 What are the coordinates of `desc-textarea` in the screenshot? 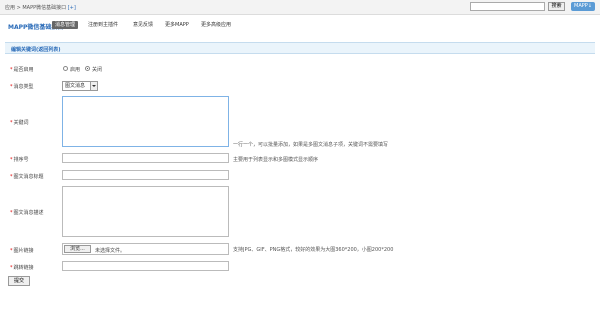 It's located at (145, 211).